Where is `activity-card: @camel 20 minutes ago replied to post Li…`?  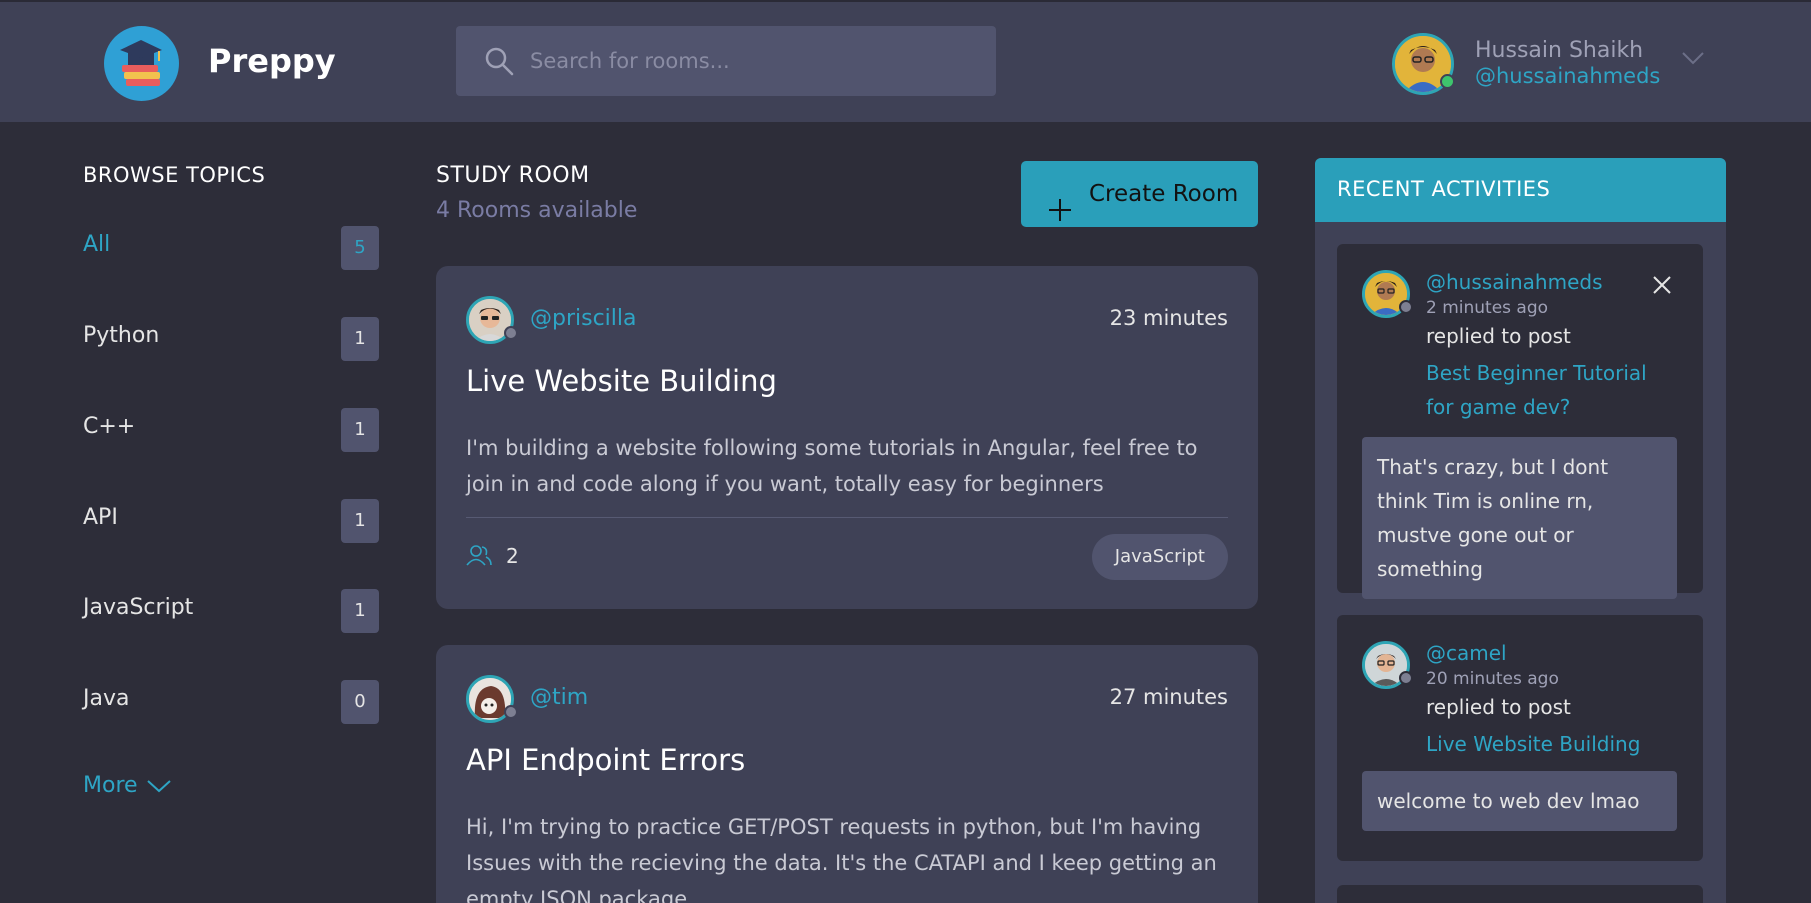 activity-card: @camel 20 minutes ago replied to post Li… is located at coordinates (1520, 738).